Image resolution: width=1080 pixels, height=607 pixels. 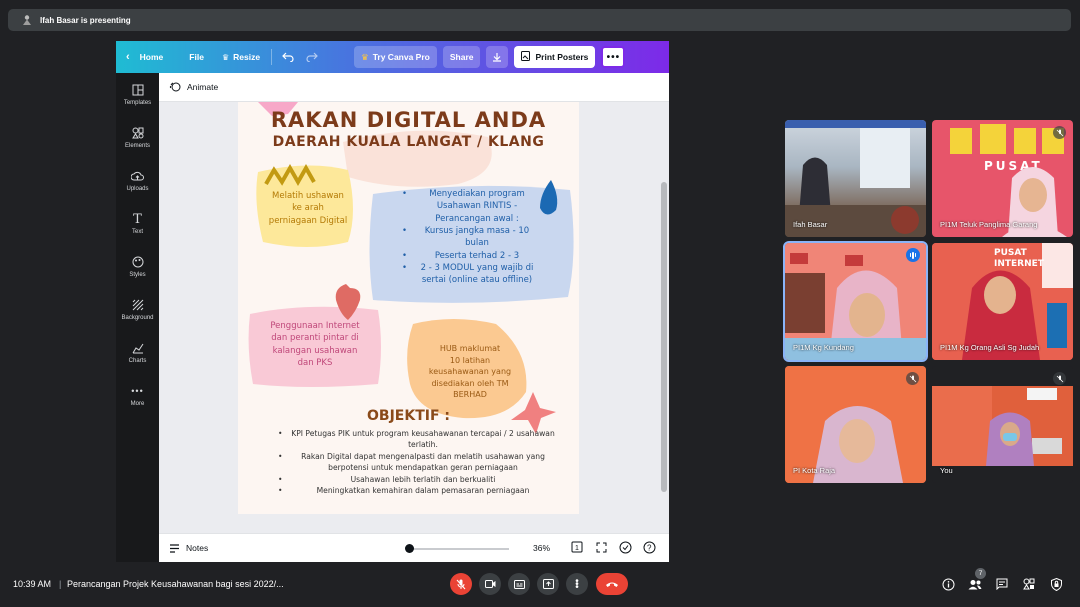 What do you see at coordinates (601, 548) in the screenshot?
I see `fullscreen-icon` at bounding box center [601, 548].